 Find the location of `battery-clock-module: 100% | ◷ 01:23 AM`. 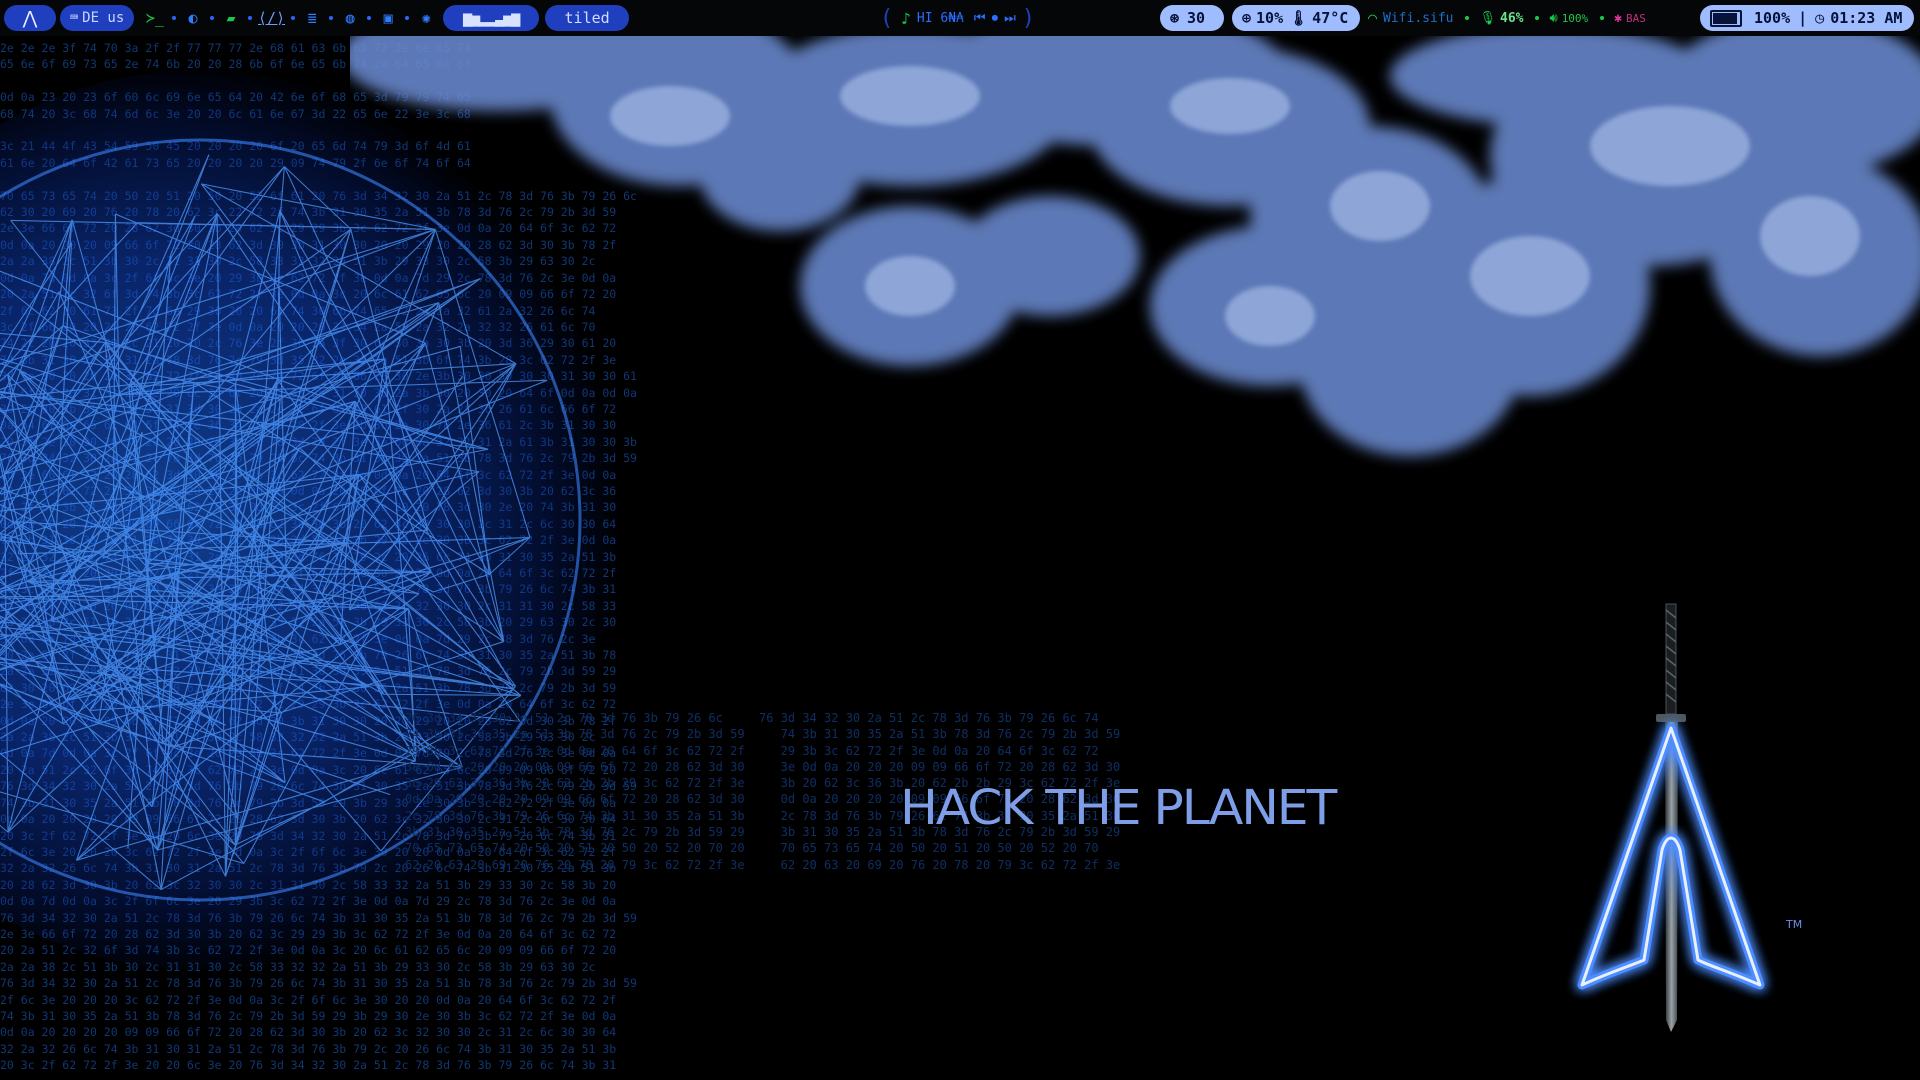

battery-clock-module: 100% | ◷ 01:23 AM is located at coordinates (1807, 18).